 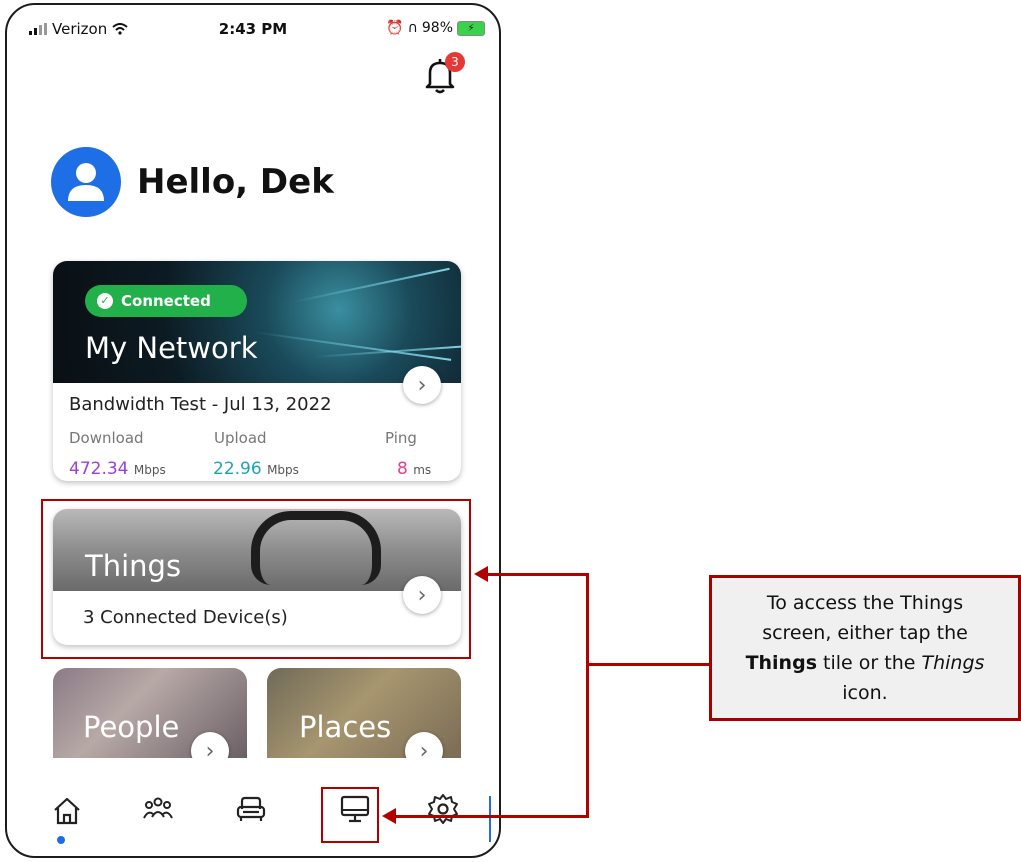 What do you see at coordinates (106, 438) in the screenshot?
I see `download-label: Download` at bounding box center [106, 438].